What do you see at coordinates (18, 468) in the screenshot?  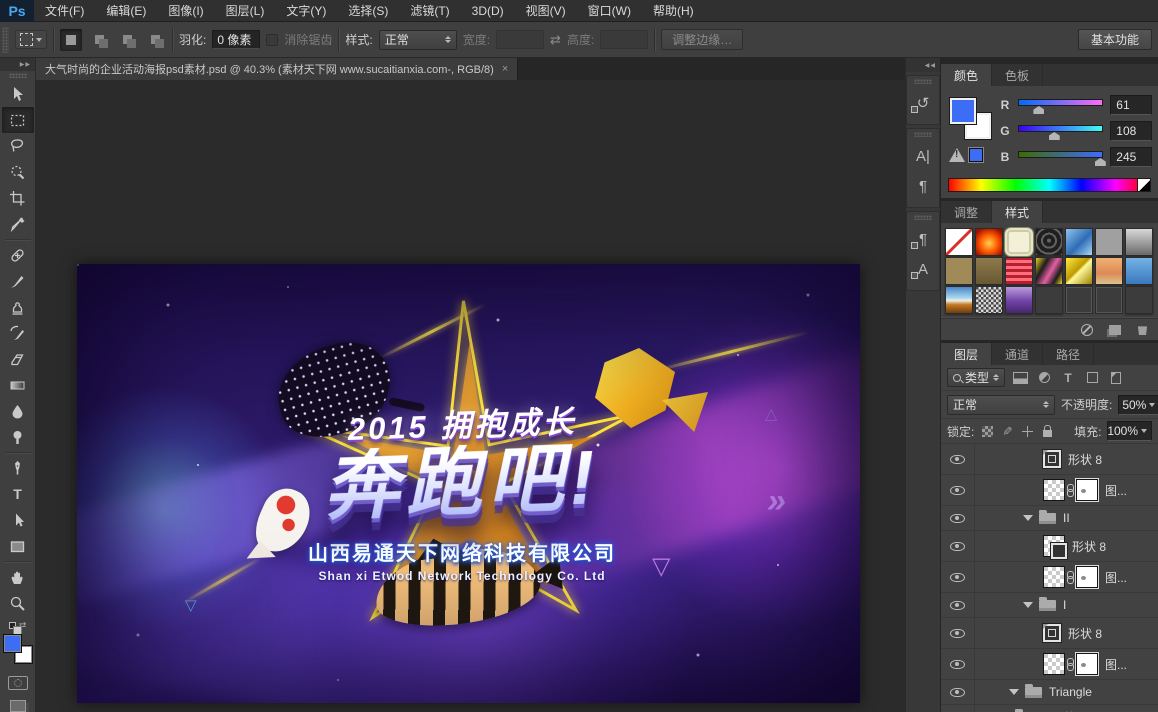 I see `pen-tool` at bounding box center [18, 468].